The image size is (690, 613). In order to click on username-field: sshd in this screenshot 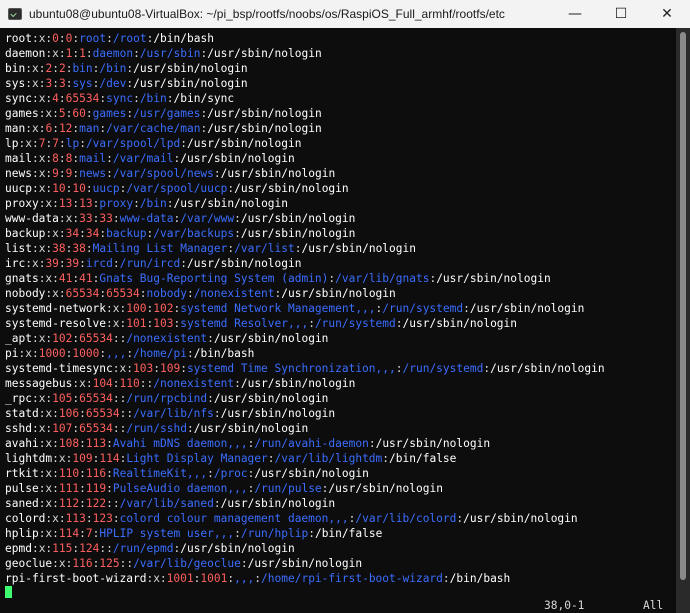, I will do `click(18, 428)`.